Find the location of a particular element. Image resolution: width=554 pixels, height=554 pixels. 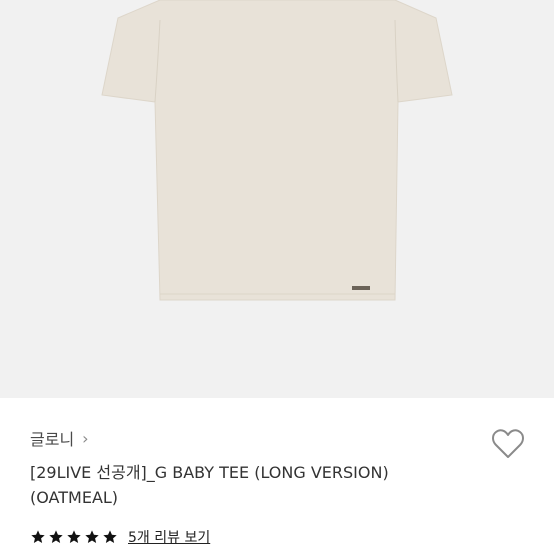

product-title-line-2: (OATMEAL) is located at coordinates (74, 497).